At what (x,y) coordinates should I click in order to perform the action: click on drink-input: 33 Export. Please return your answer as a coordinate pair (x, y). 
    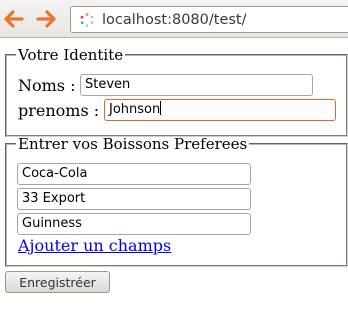
    Looking at the image, I should click on (134, 199).